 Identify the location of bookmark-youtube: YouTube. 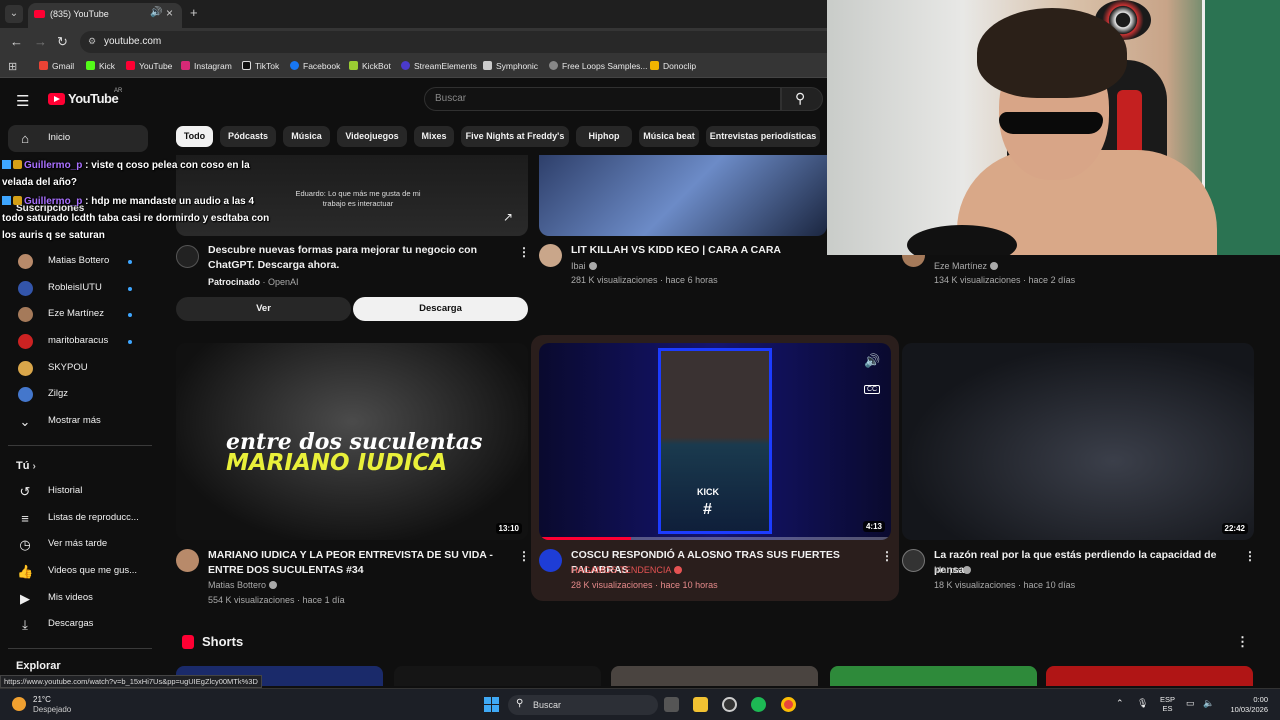
(149, 66).